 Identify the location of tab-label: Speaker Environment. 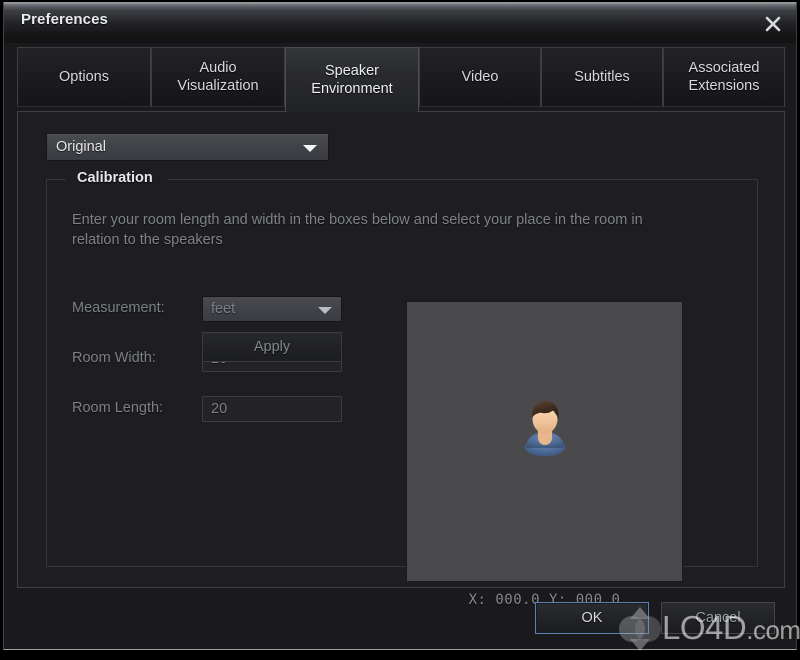
(352, 80).